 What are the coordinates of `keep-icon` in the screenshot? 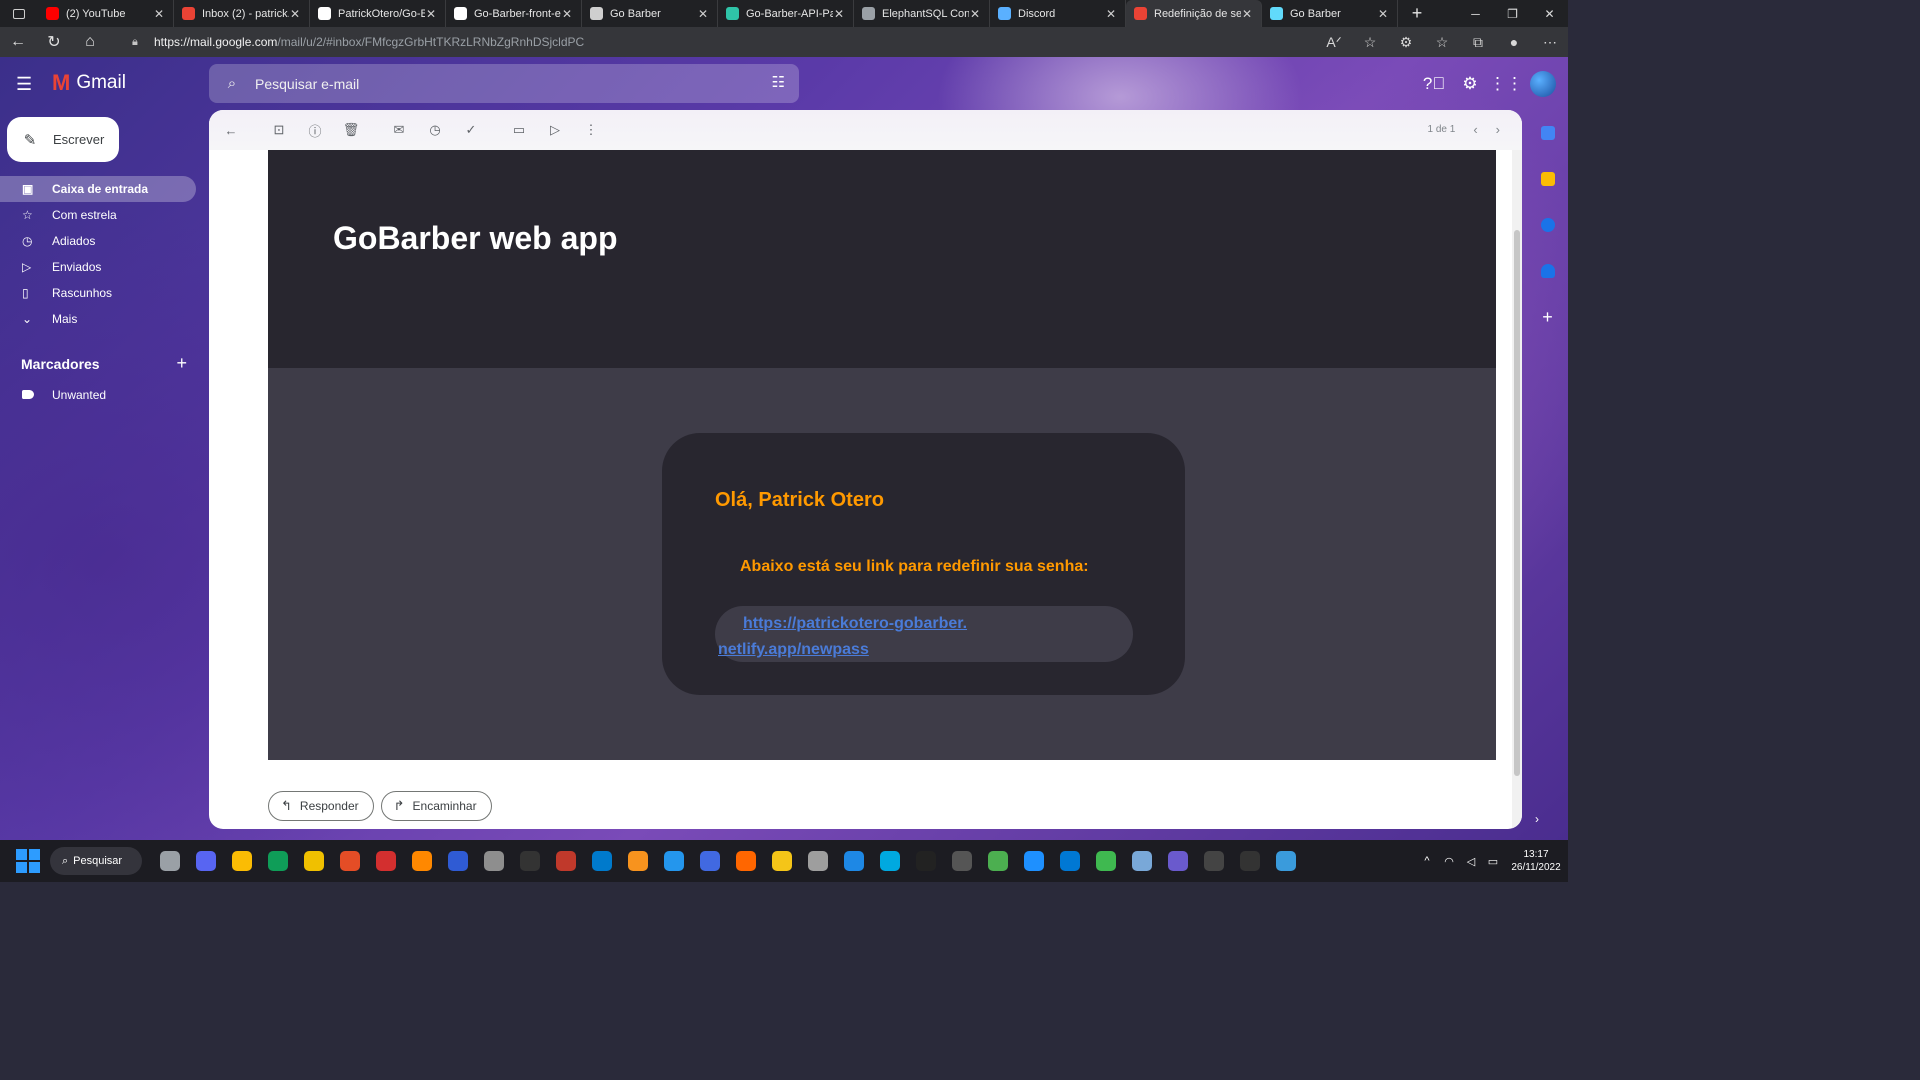 It's located at (1547, 179).